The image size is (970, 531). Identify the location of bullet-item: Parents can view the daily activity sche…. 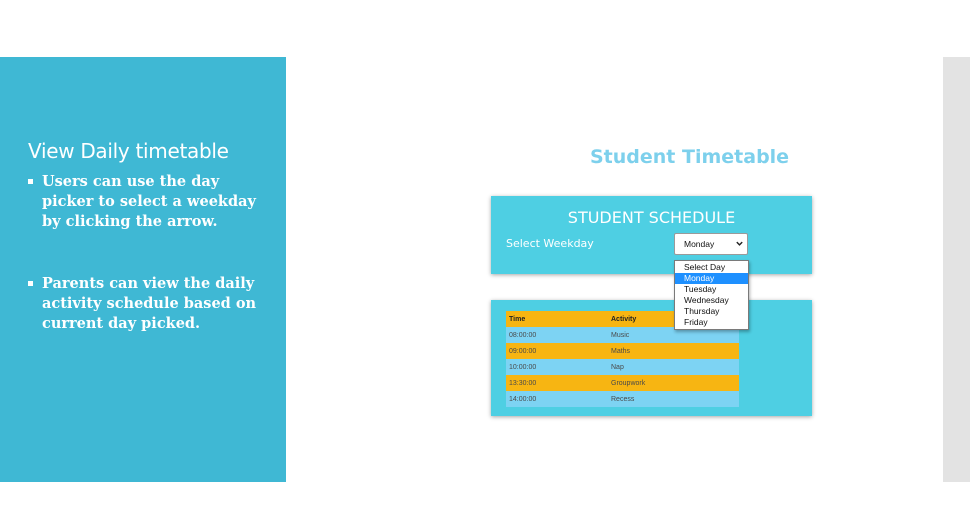
(145, 304).